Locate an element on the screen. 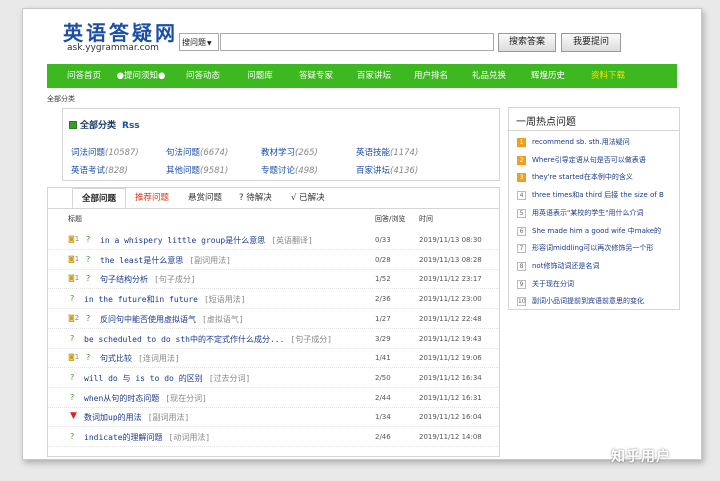 This screenshot has height=481, width=720. question-tag: [连词用法] is located at coordinates (159, 358).